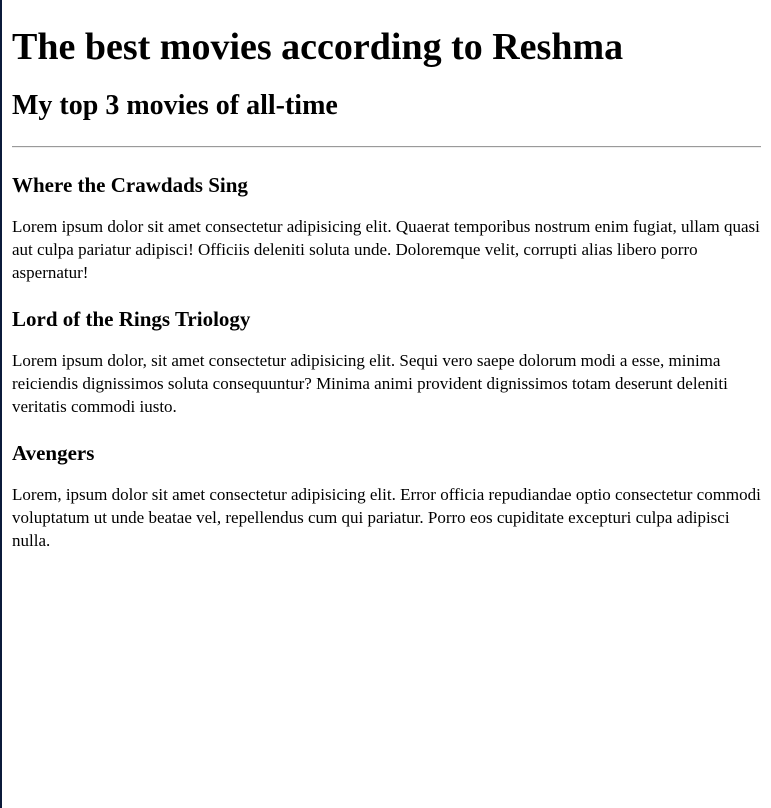 The width and height of the screenshot is (771, 808). I want to click on page-subtitle: My top 3 movies of all-time, so click(175, 105).